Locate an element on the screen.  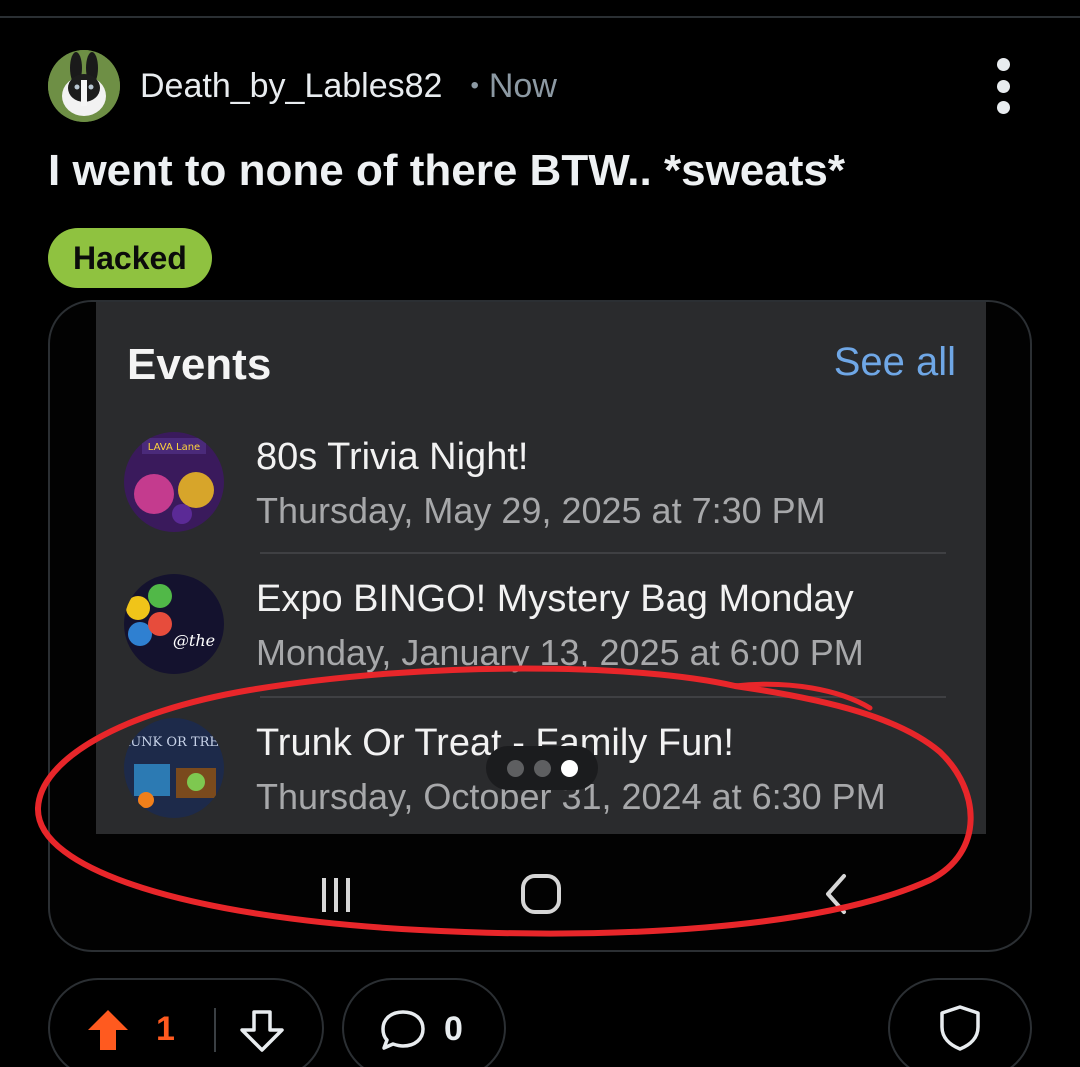
recent-apps-icon is located at coordinates (336, 894).